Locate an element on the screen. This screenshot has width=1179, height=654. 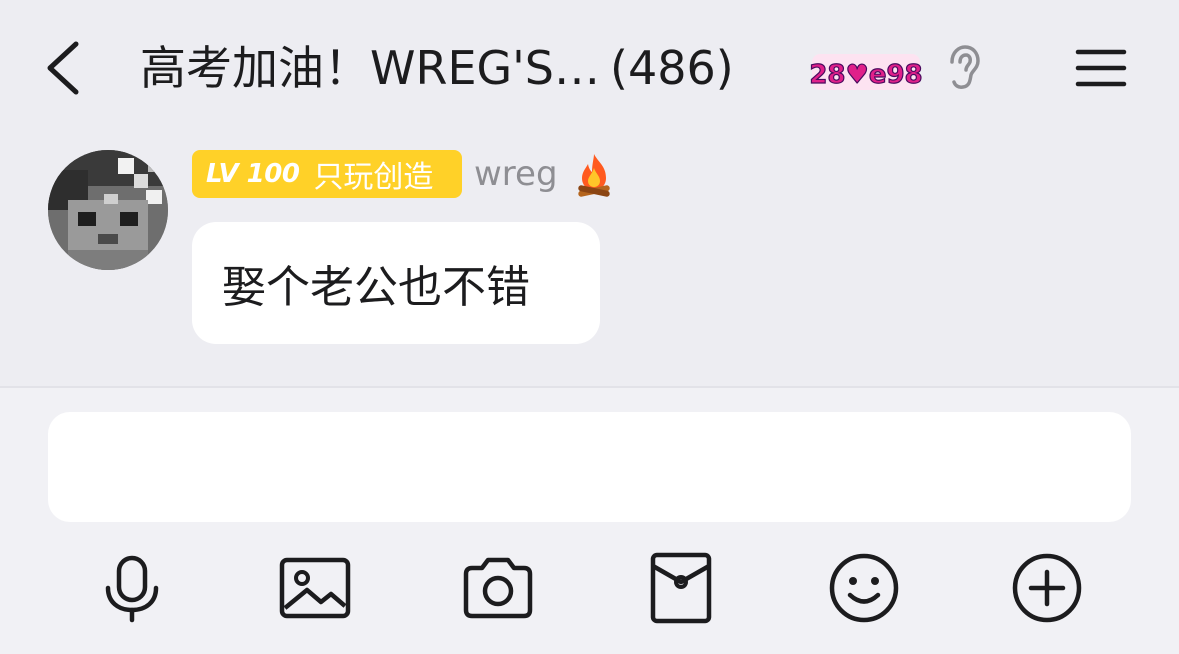
menu-button is located at coordinates (1101, 68).